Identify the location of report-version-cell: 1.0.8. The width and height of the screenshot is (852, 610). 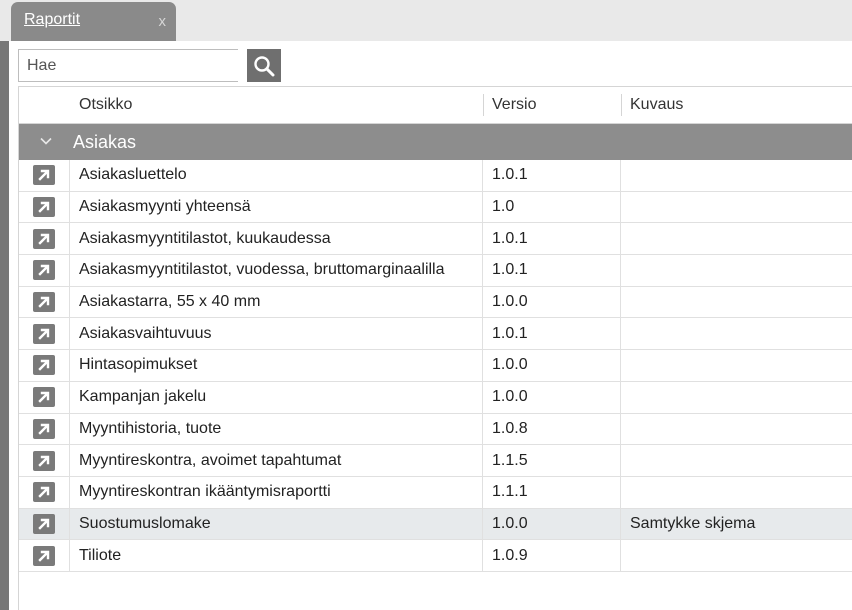
(552, 429).